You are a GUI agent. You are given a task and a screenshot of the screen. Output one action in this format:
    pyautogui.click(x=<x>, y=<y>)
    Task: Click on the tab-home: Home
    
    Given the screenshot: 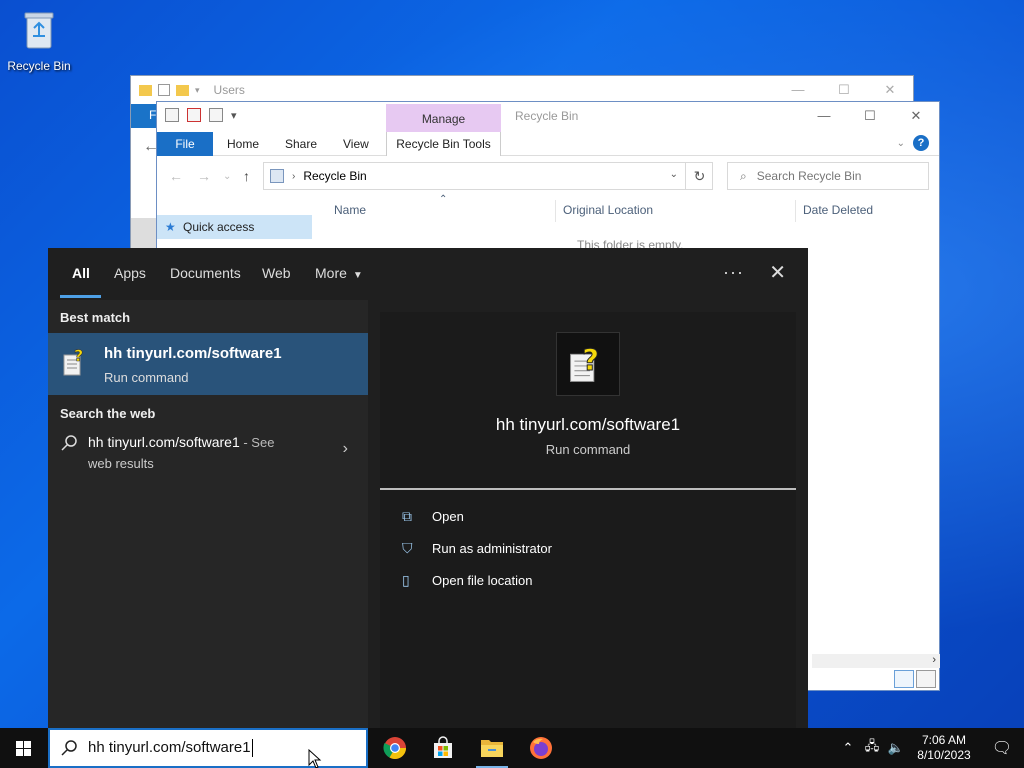 What is the action you would take?
    pyautogui.click(x=243, y=144)
    